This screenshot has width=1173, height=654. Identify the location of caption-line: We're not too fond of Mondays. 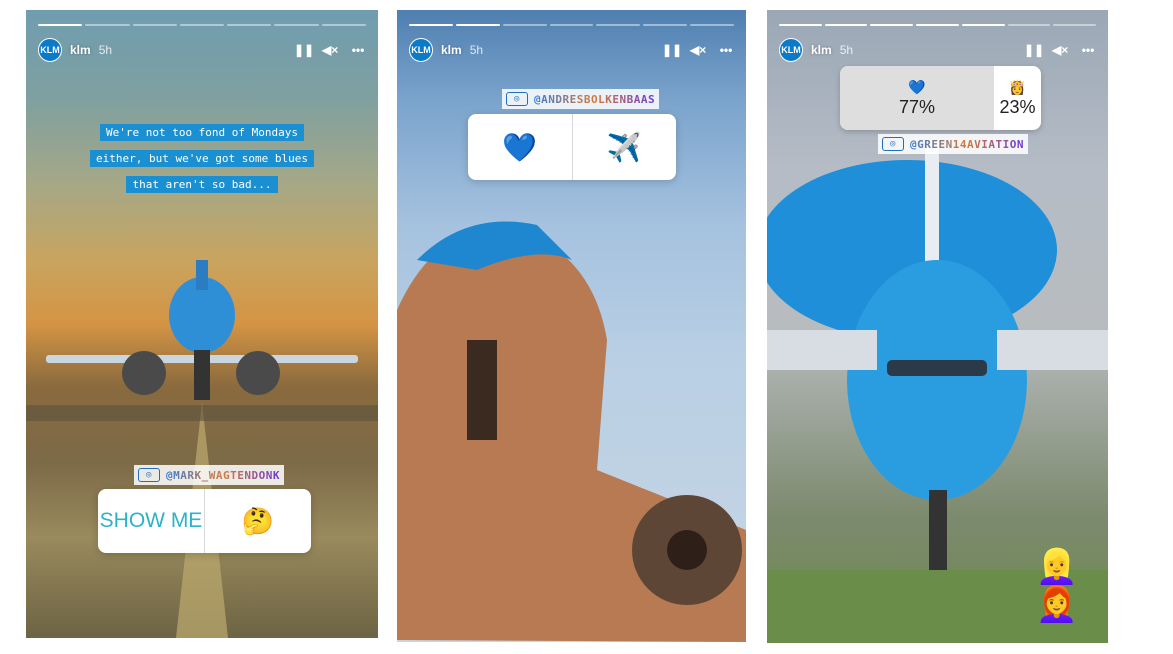
(202, 132).